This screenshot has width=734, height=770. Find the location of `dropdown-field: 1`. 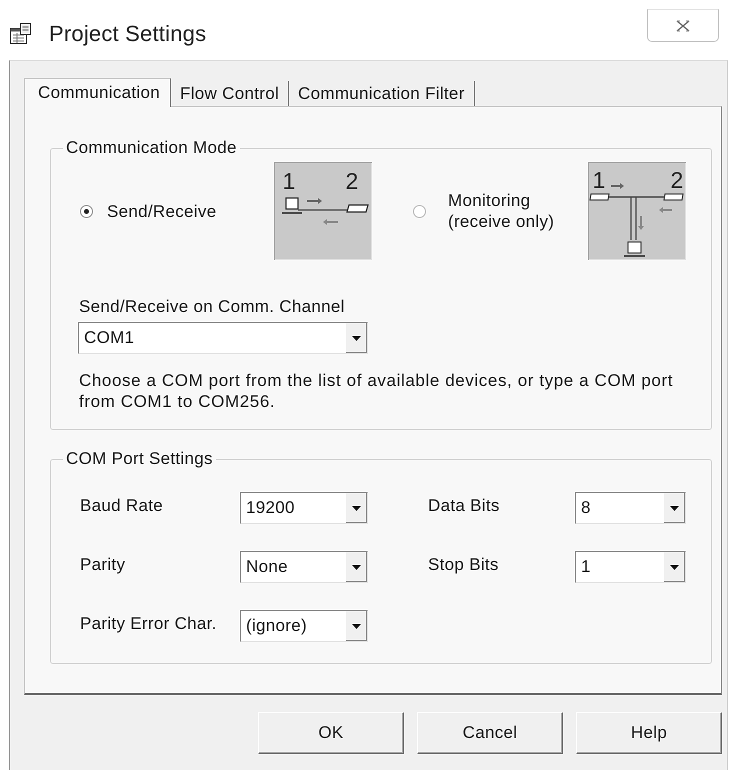

dropdown-field: 1 is located at coordinates (630, 567).